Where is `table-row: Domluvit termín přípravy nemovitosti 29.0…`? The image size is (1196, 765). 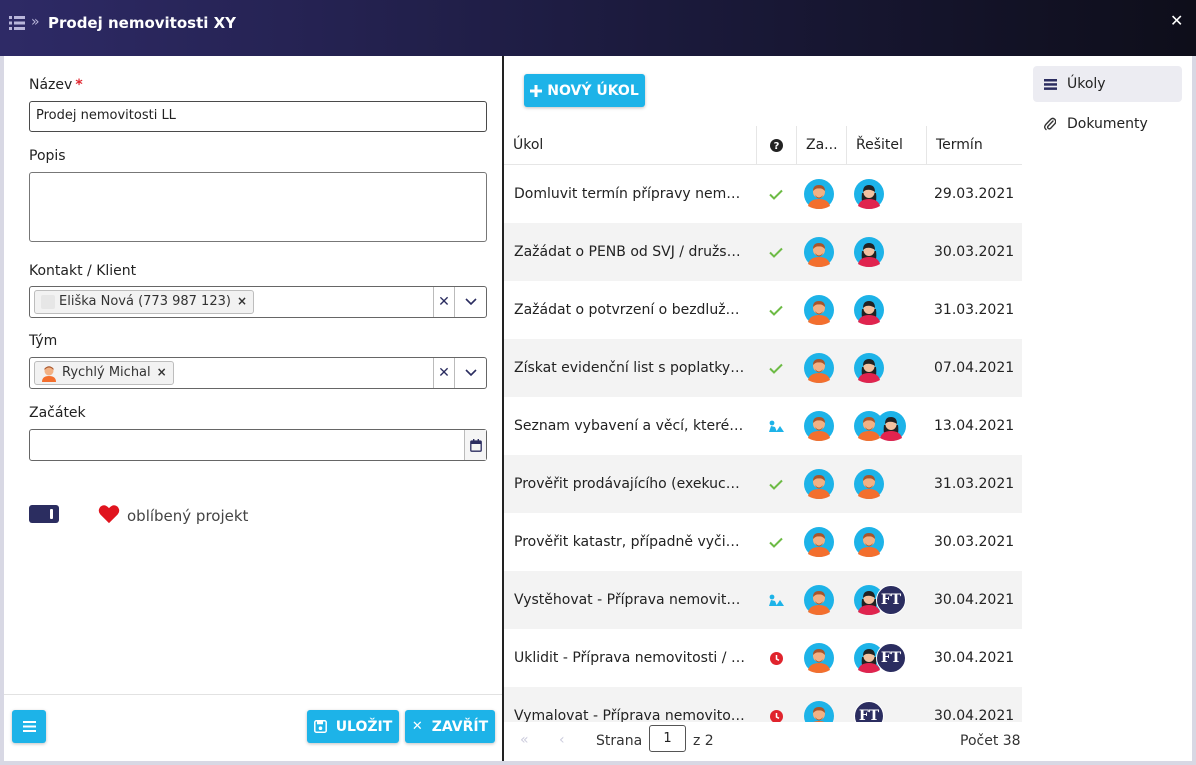
table-row: Domluvit termín přípravy nemovitosti 29.0… is located at coordinates (763, 194).